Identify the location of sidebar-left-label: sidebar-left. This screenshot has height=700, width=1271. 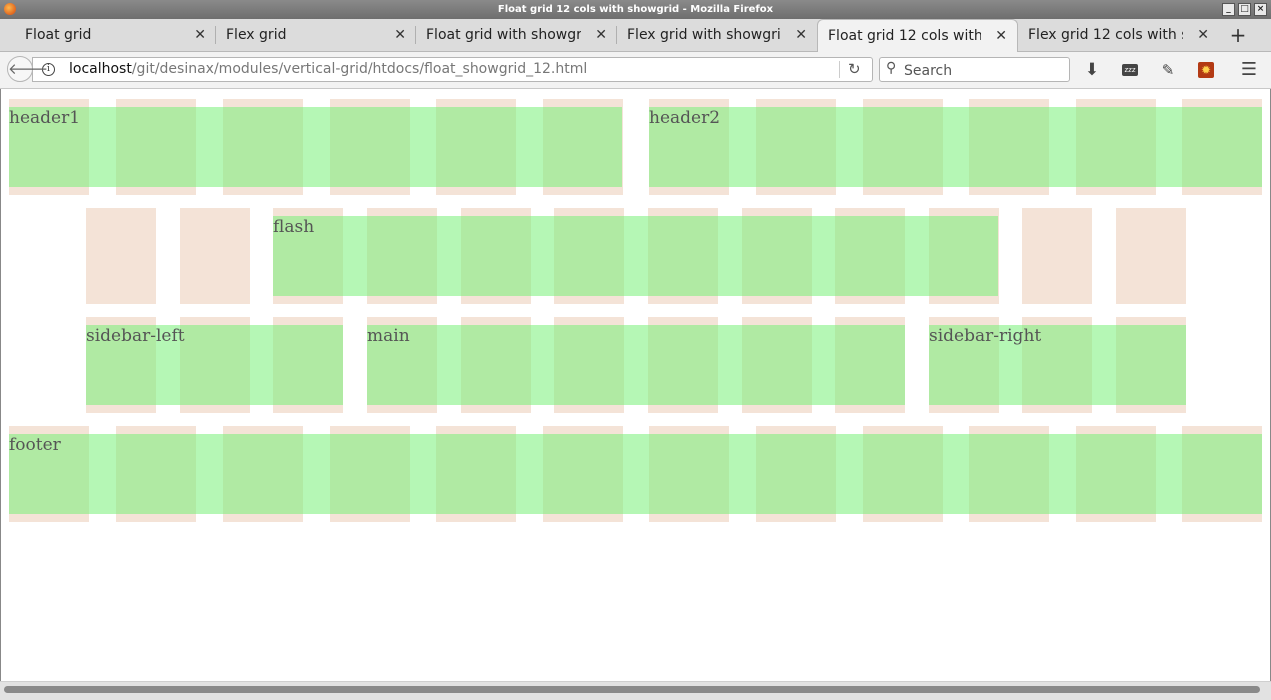
(135, 336).